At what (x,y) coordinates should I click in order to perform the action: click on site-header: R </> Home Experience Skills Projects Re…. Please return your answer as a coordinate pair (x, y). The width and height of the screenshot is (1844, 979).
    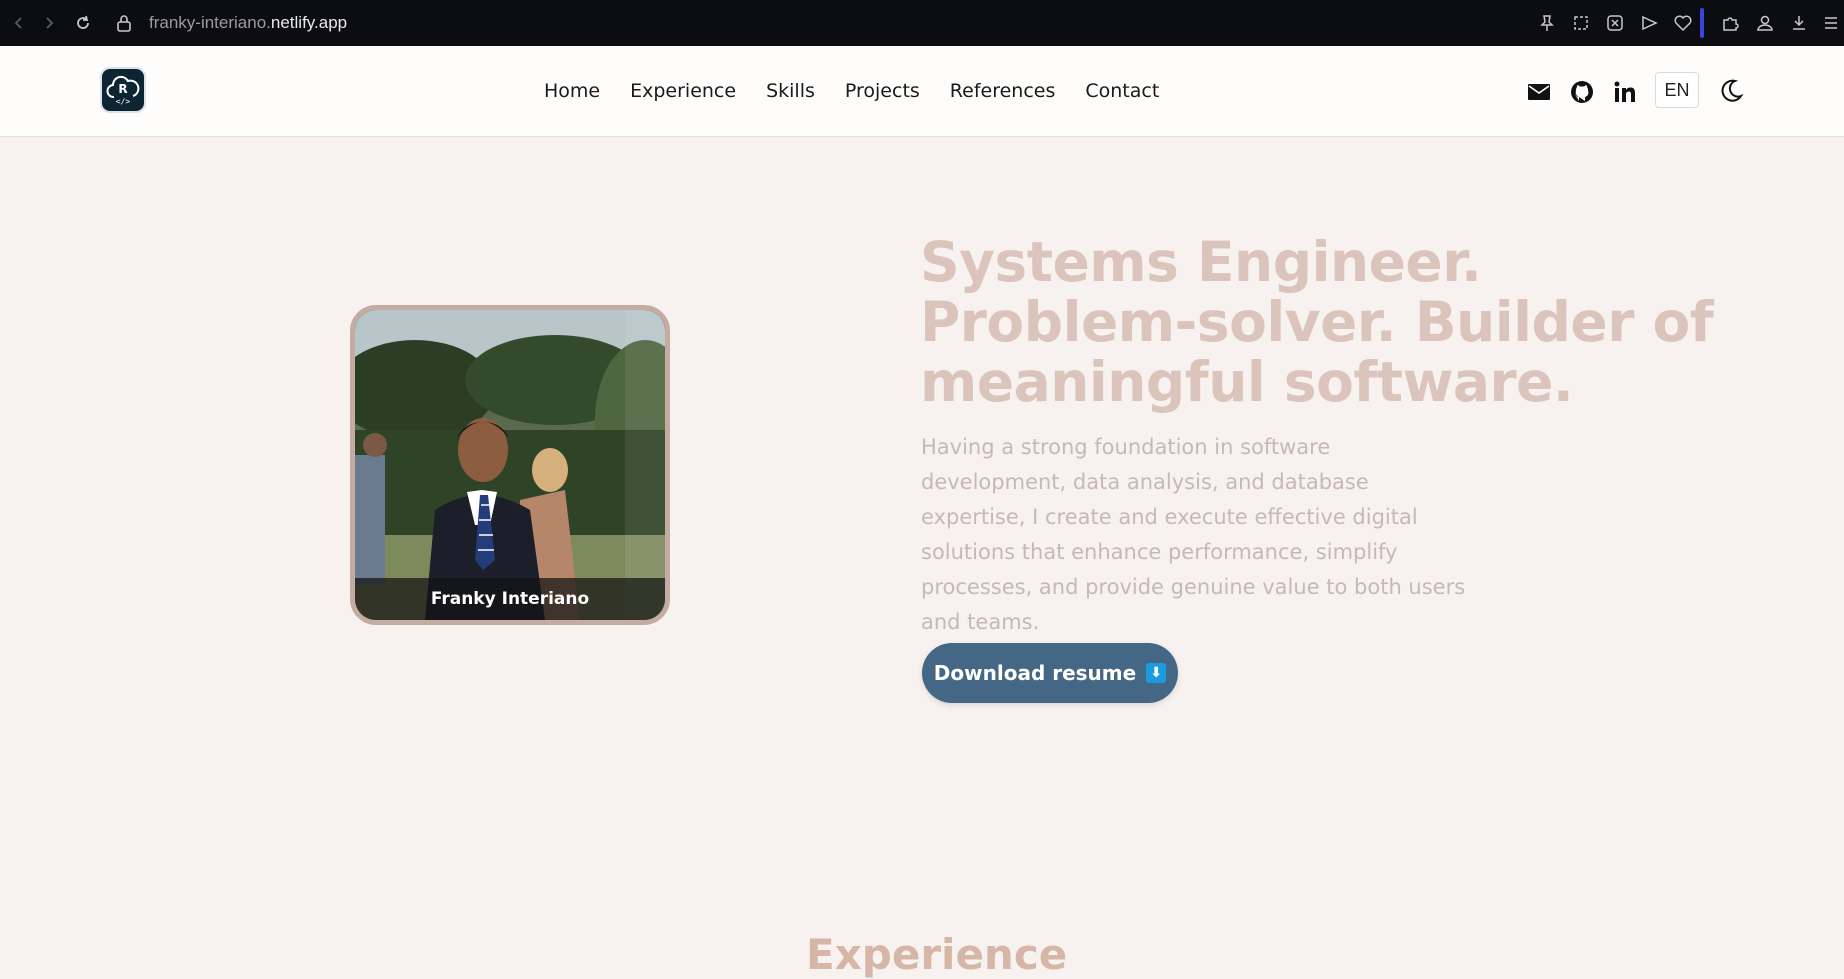
    Looking at the image, I should click on (922, 91).